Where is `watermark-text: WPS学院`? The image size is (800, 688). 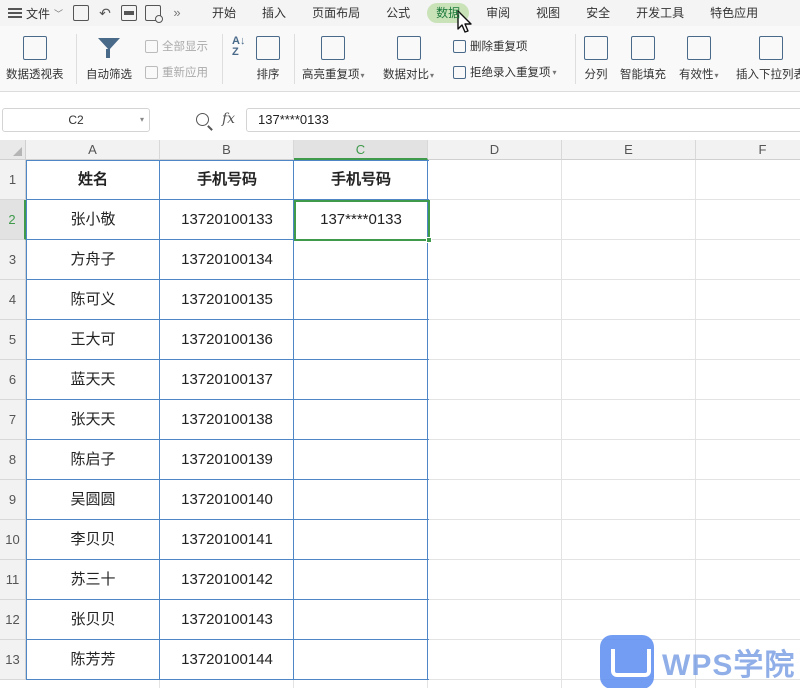
watermark-text: WPS学院 is located at coordinates (729, 665).